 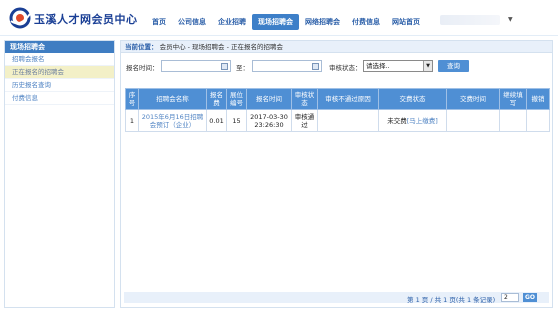 What do you see at coordinates (366, 22) in the screenshot?
I see `nav-payment-info: 付费信息` at bounding box center [366, 22].